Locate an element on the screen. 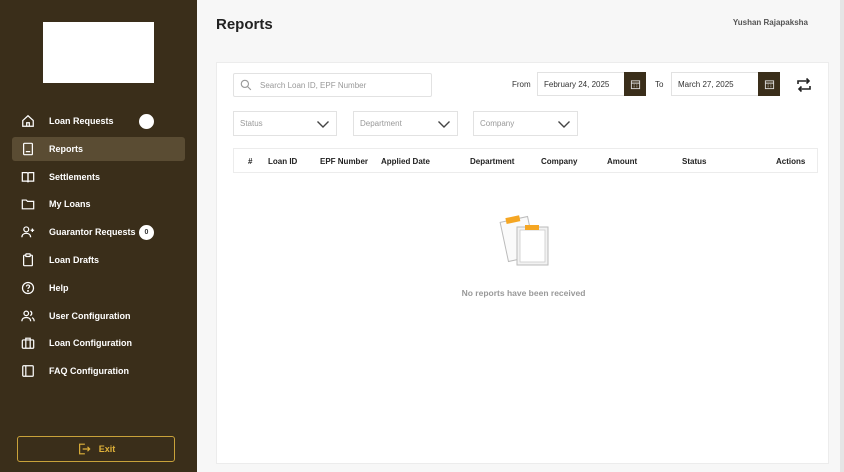 This screenshot has height=472, width=844. col-status: Status is located at coordinates (694, 161).